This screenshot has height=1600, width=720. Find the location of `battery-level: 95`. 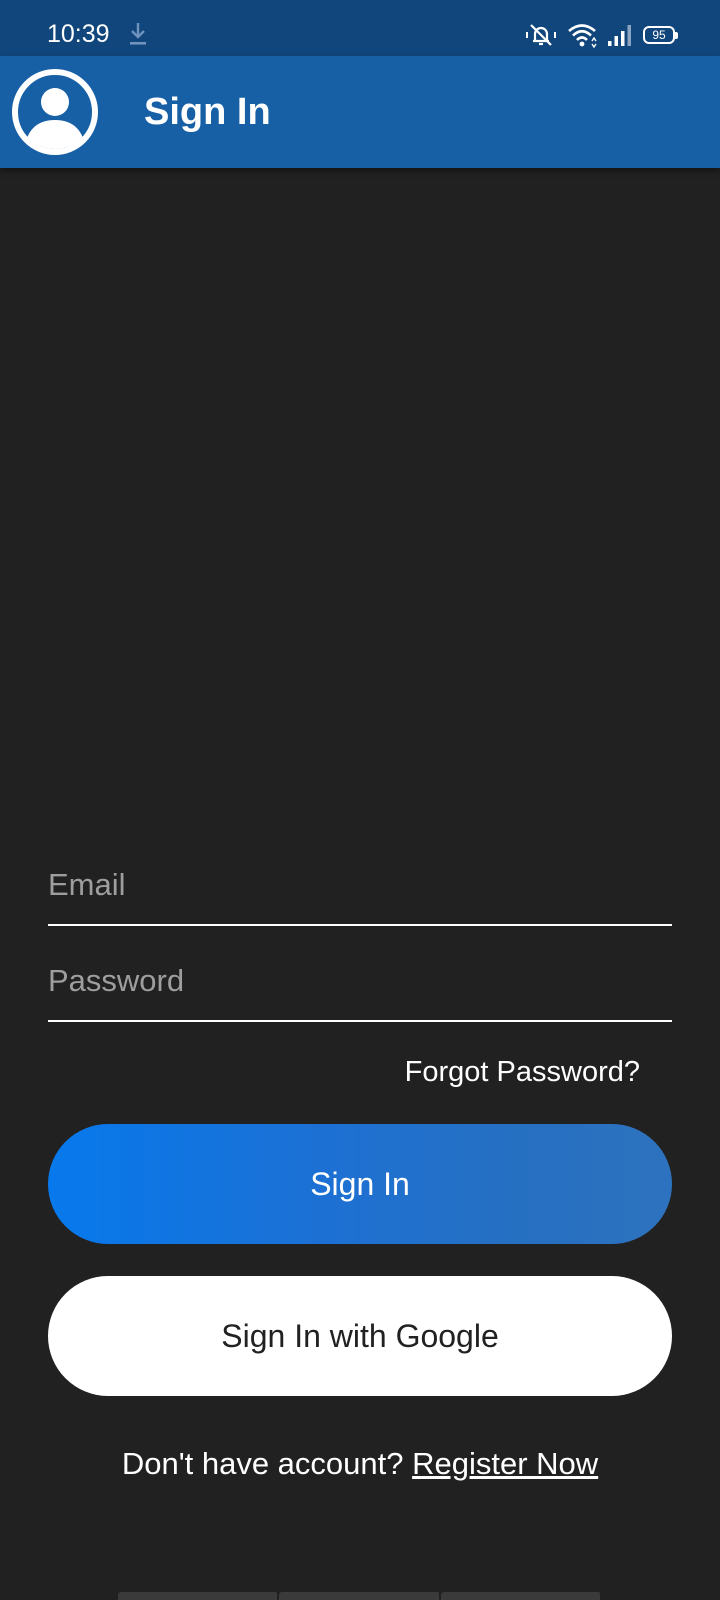

battery-level: 95 is located at coordinates (659, 35).